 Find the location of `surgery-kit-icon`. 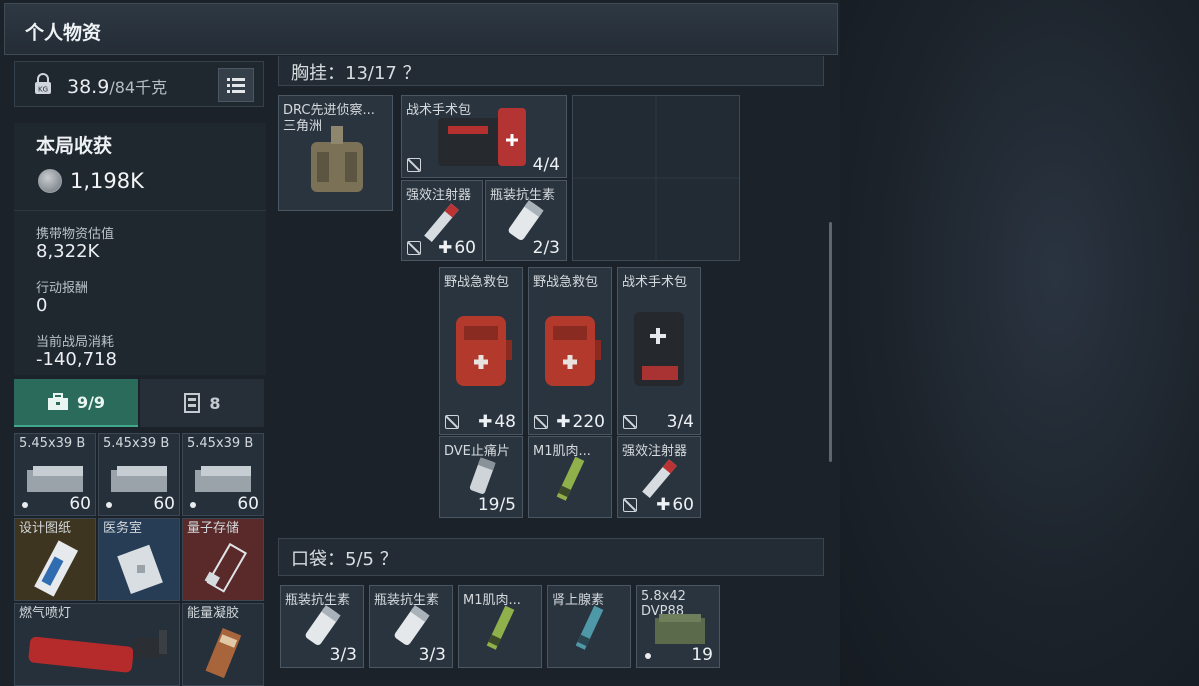

surgery-kit-icon is located at coordinates (659, 349).